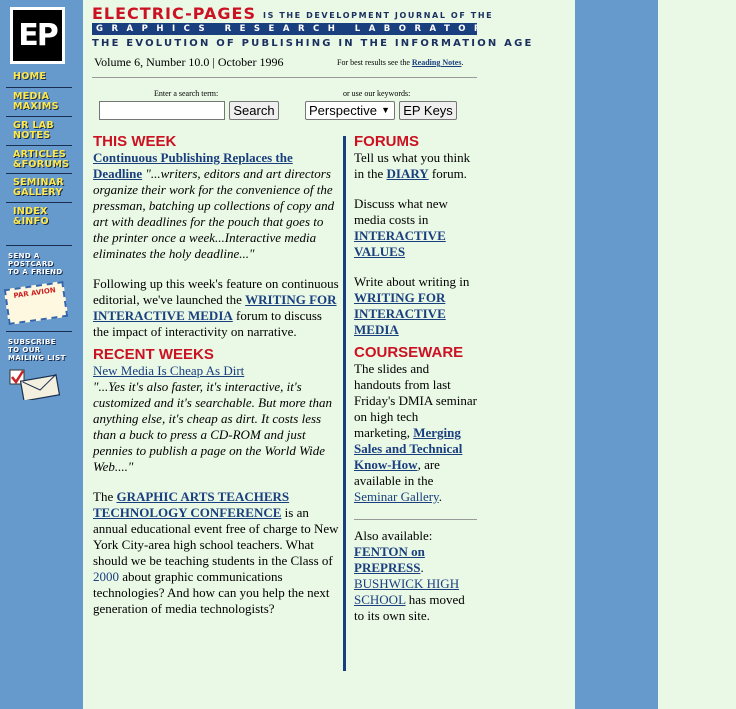 Image resolution: width=736 pixels, height=709 pixels. Describe the element at coordinates (24, 350) in the screenshot. I see `mailing-line2: TO OUR` at that location.